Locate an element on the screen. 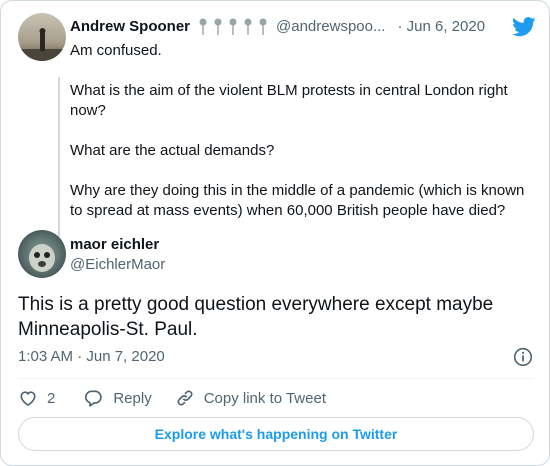  pin-emoji-group is located at coordinates (233, 27).